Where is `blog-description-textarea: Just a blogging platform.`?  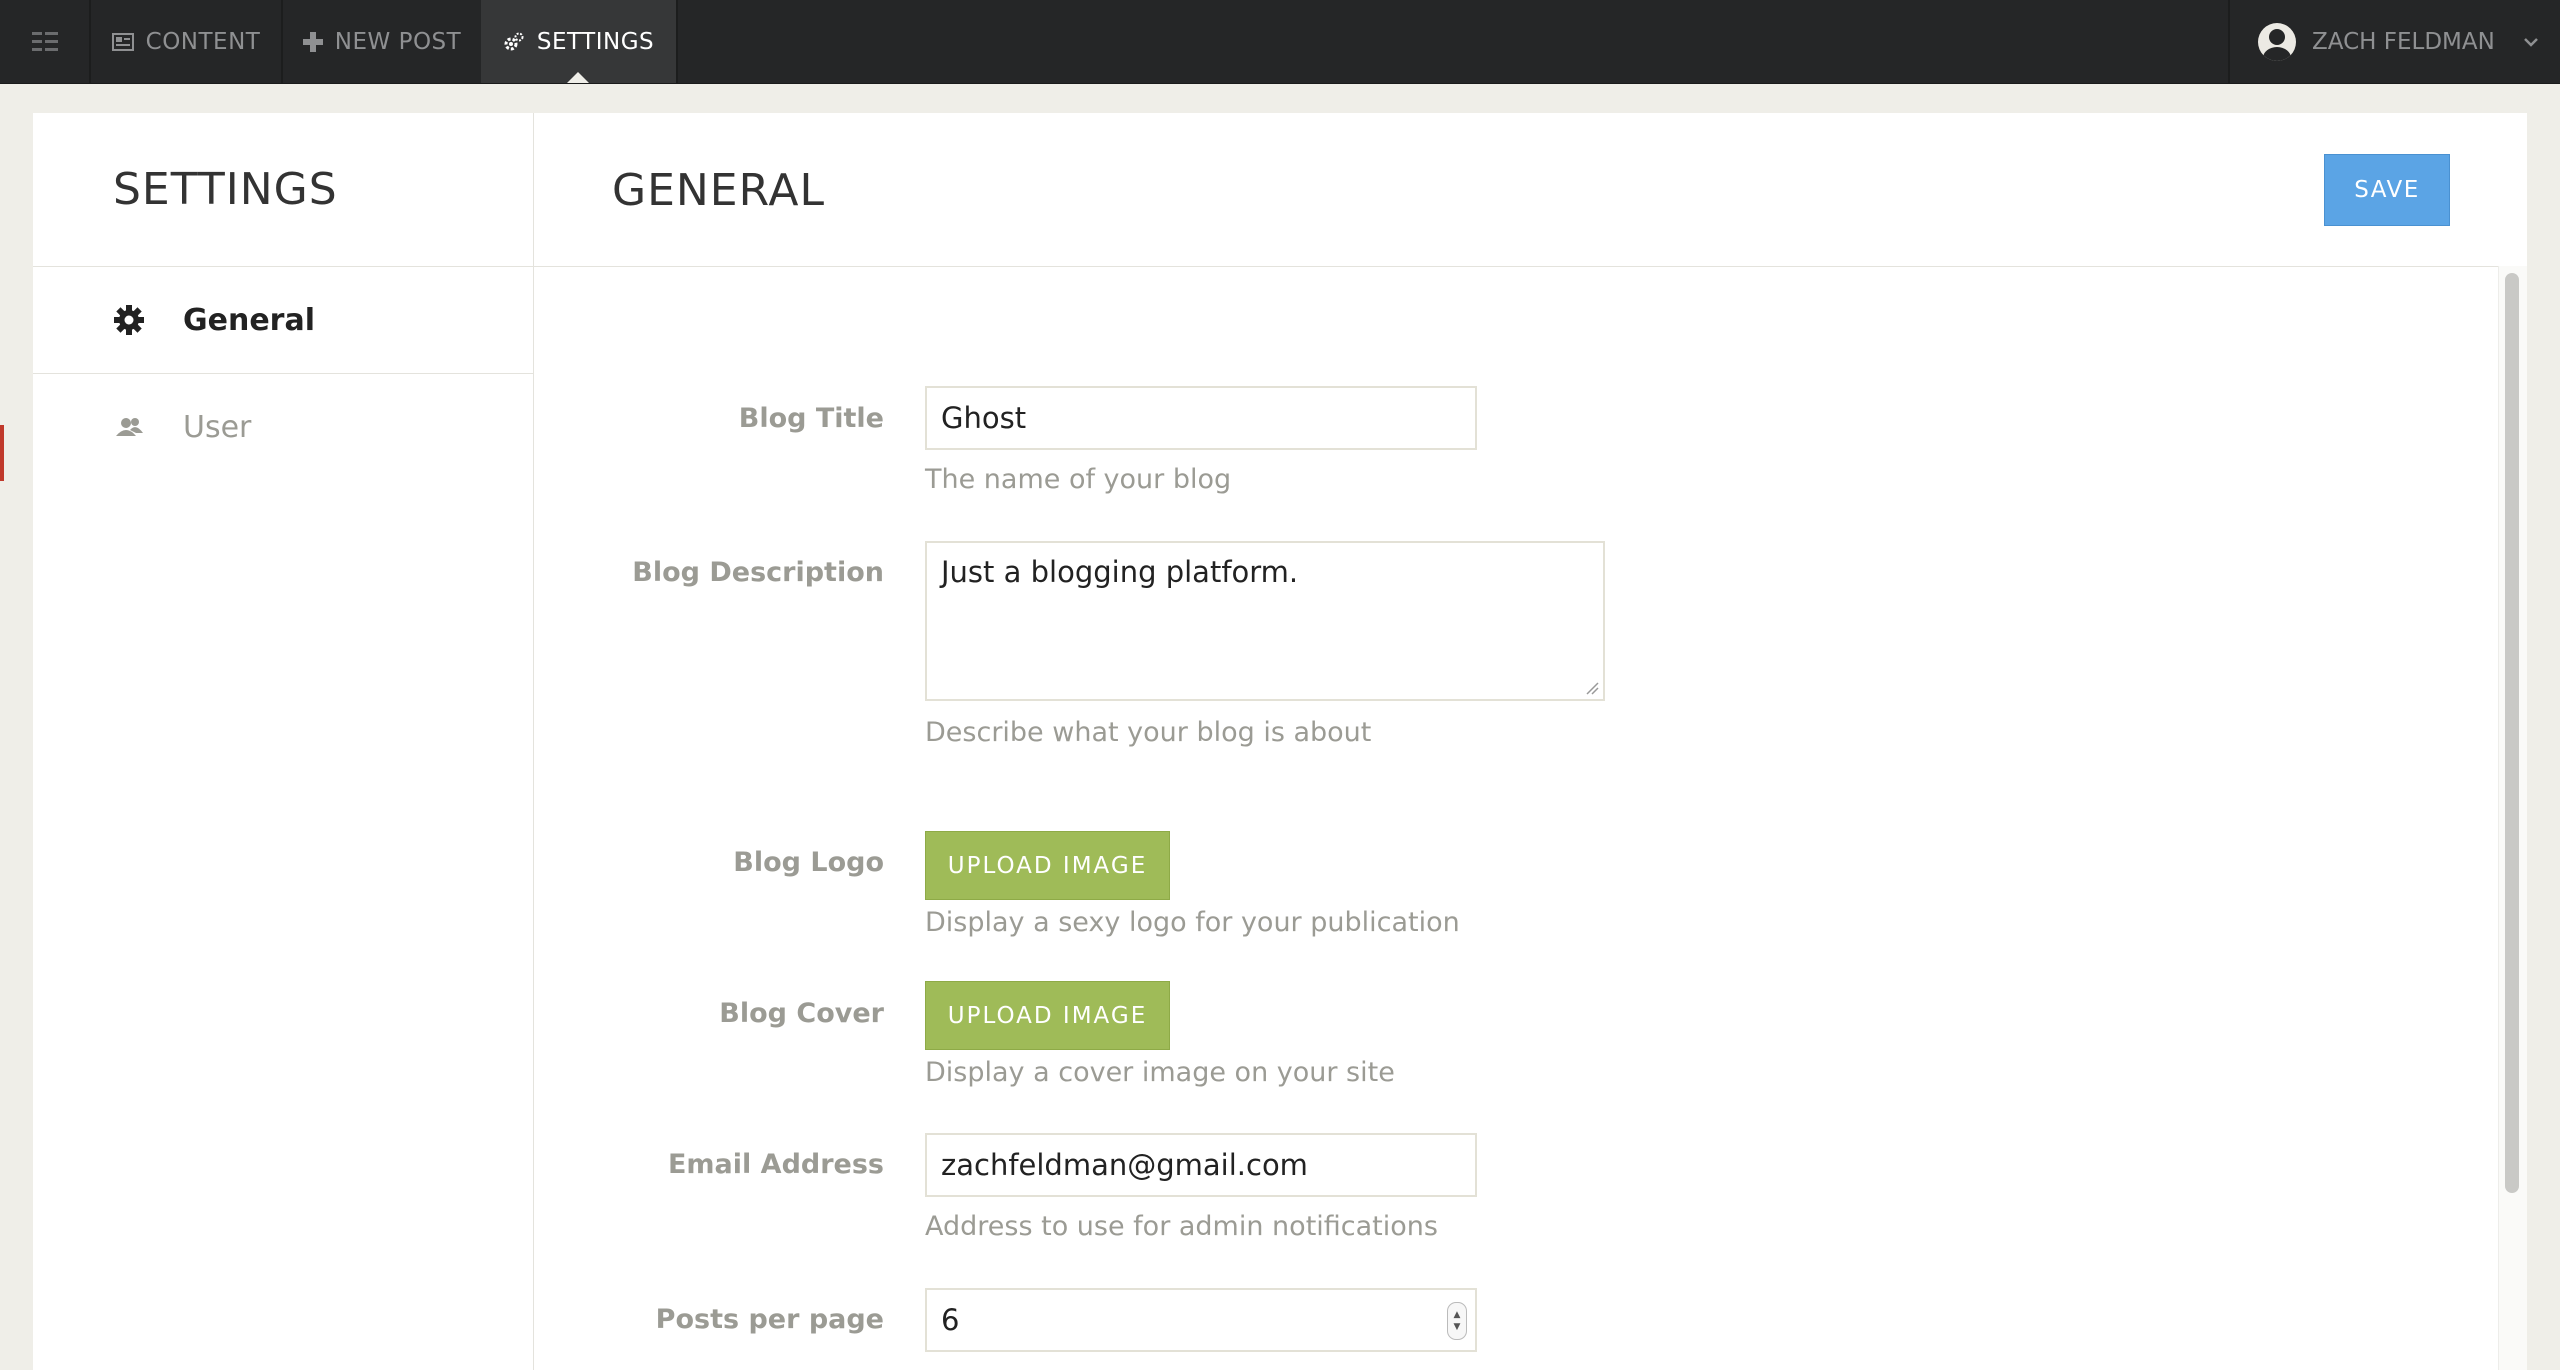 blog-description-textarea: Just a blogging platform. is located at coordinates (1265, 621).